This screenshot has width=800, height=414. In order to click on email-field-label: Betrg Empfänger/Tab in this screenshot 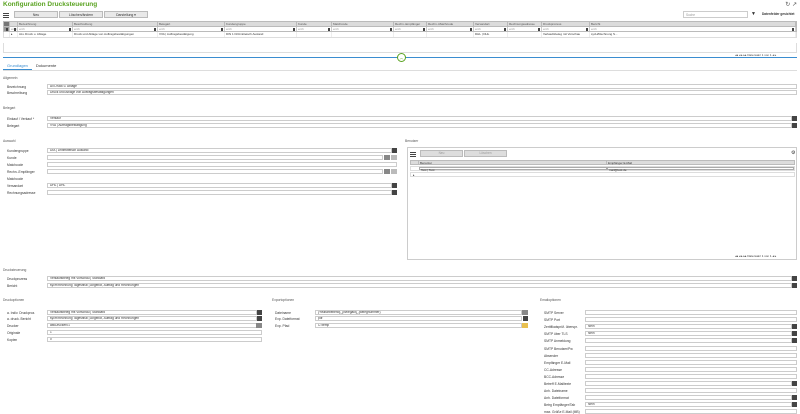, I will do `click(560, 405)`.